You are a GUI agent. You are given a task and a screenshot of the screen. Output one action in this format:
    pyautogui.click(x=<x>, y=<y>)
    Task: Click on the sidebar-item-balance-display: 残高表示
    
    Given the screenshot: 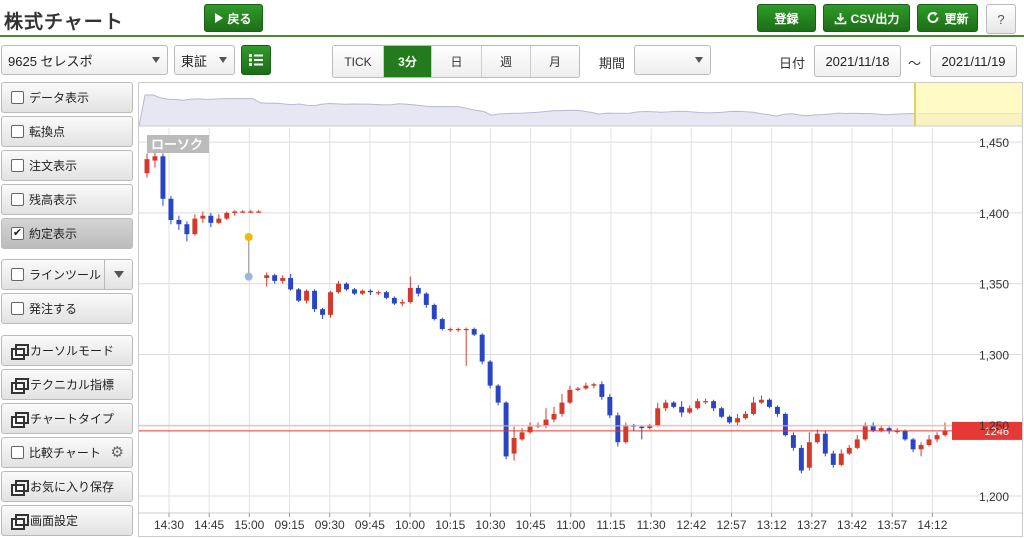 What is the action you would take?
    pyautogui.click(x=67, y=199)
    